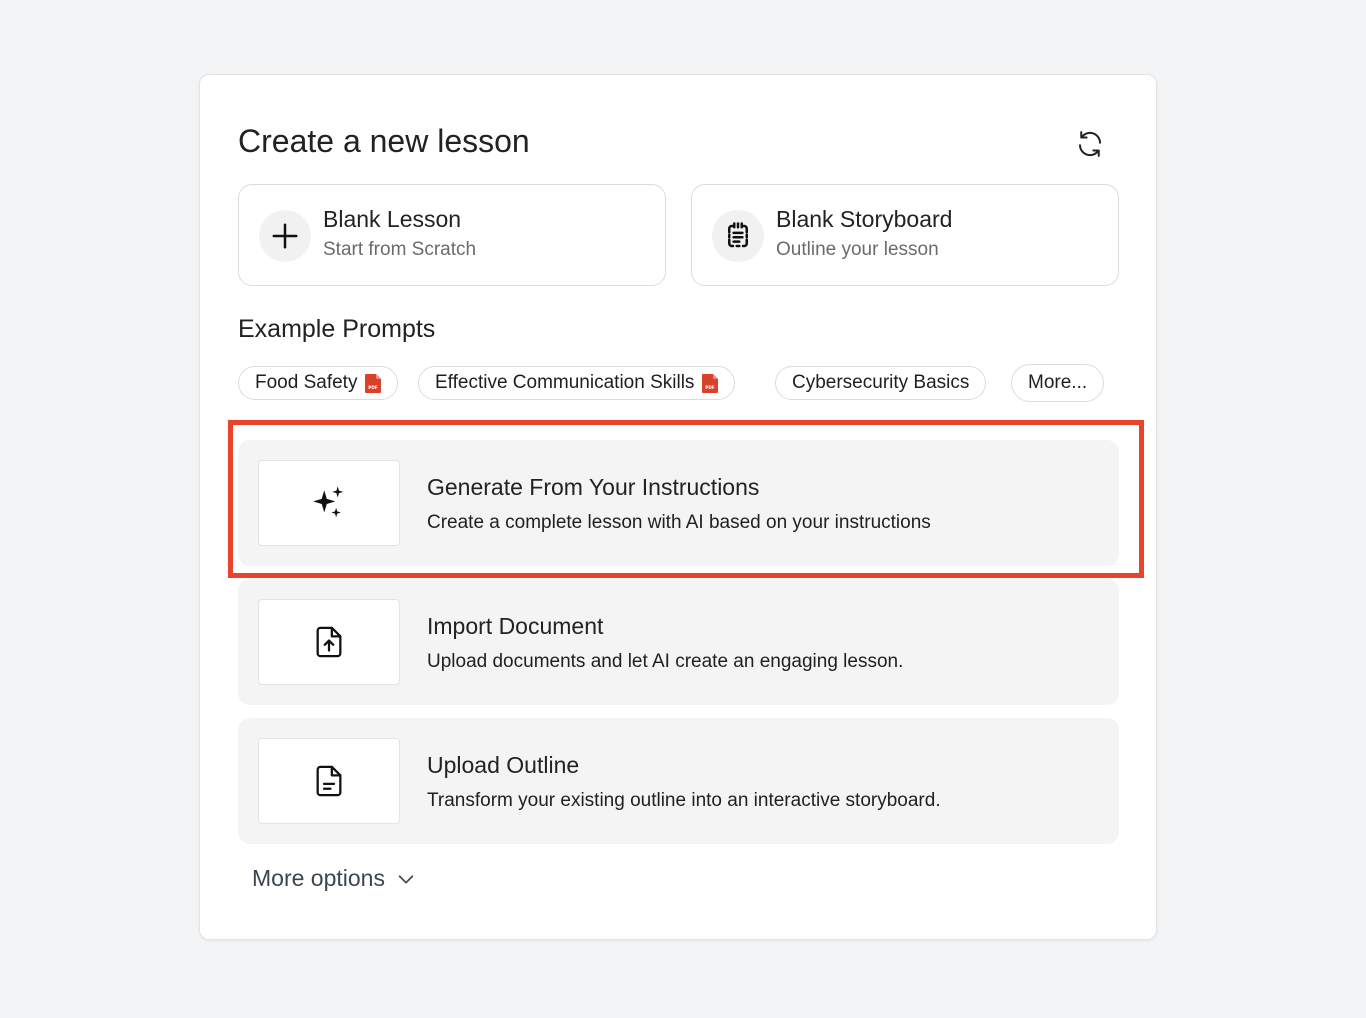  I want to click on file-text-icon, so click(329, 781).